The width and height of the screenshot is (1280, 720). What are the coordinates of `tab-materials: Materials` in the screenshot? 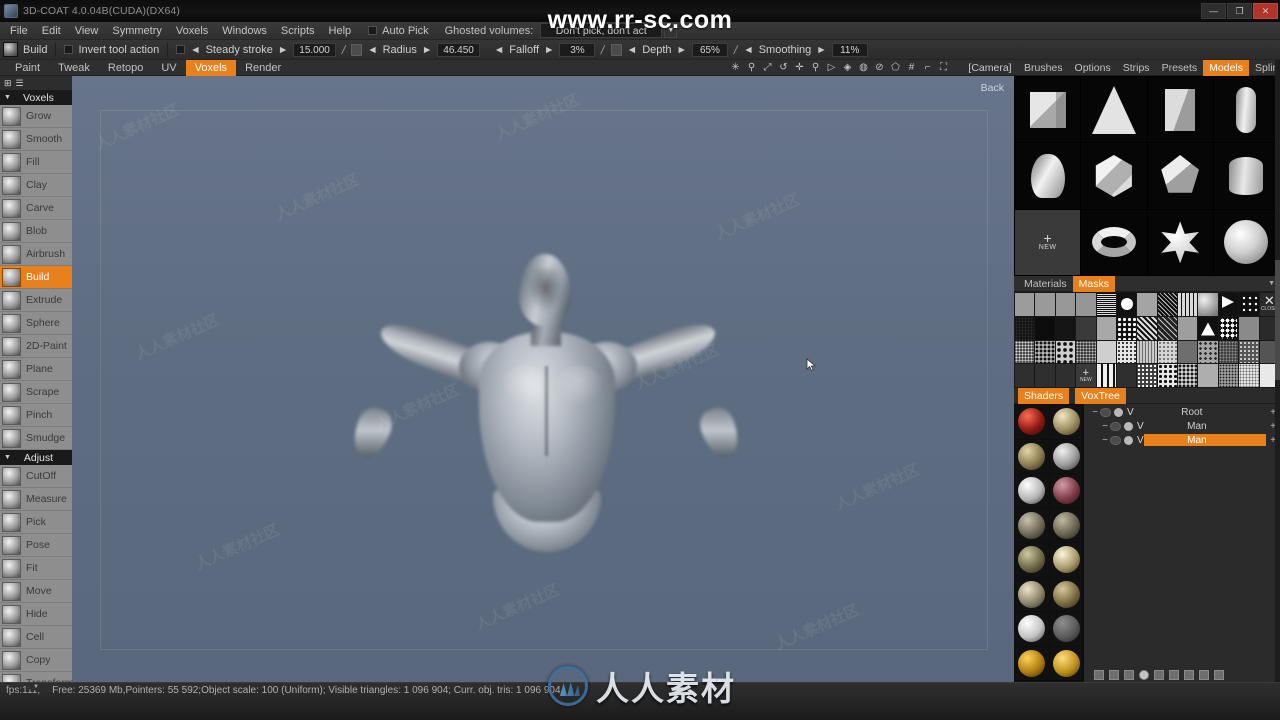 It's located at (1045, 284).